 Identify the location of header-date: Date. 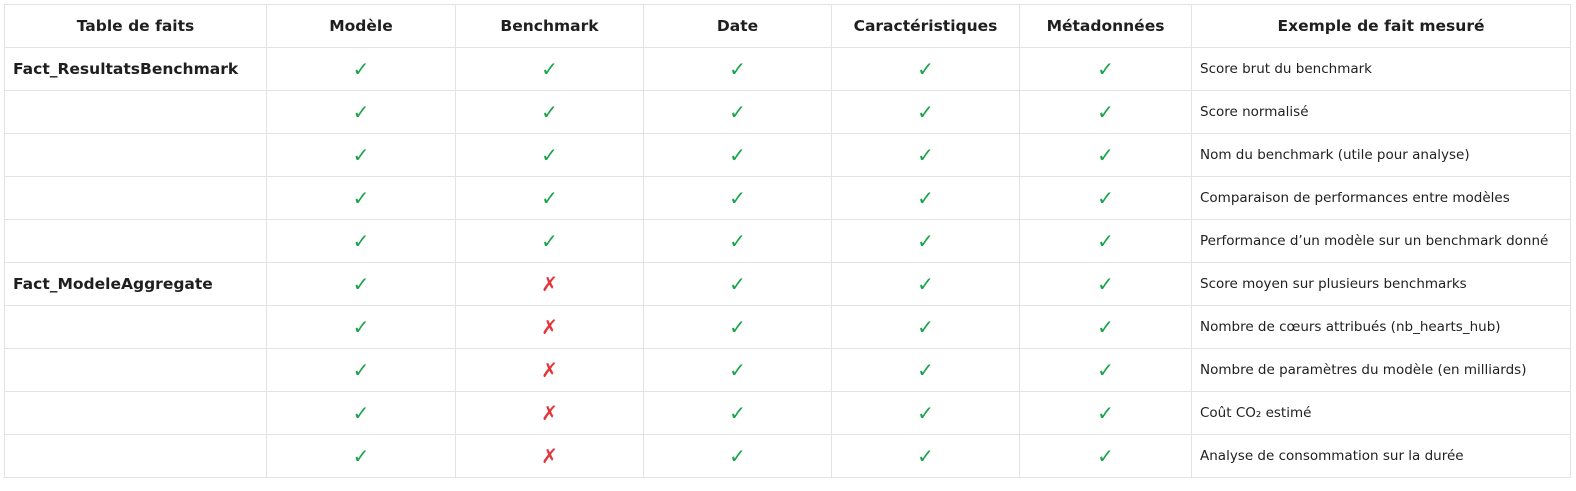
(737, 26).